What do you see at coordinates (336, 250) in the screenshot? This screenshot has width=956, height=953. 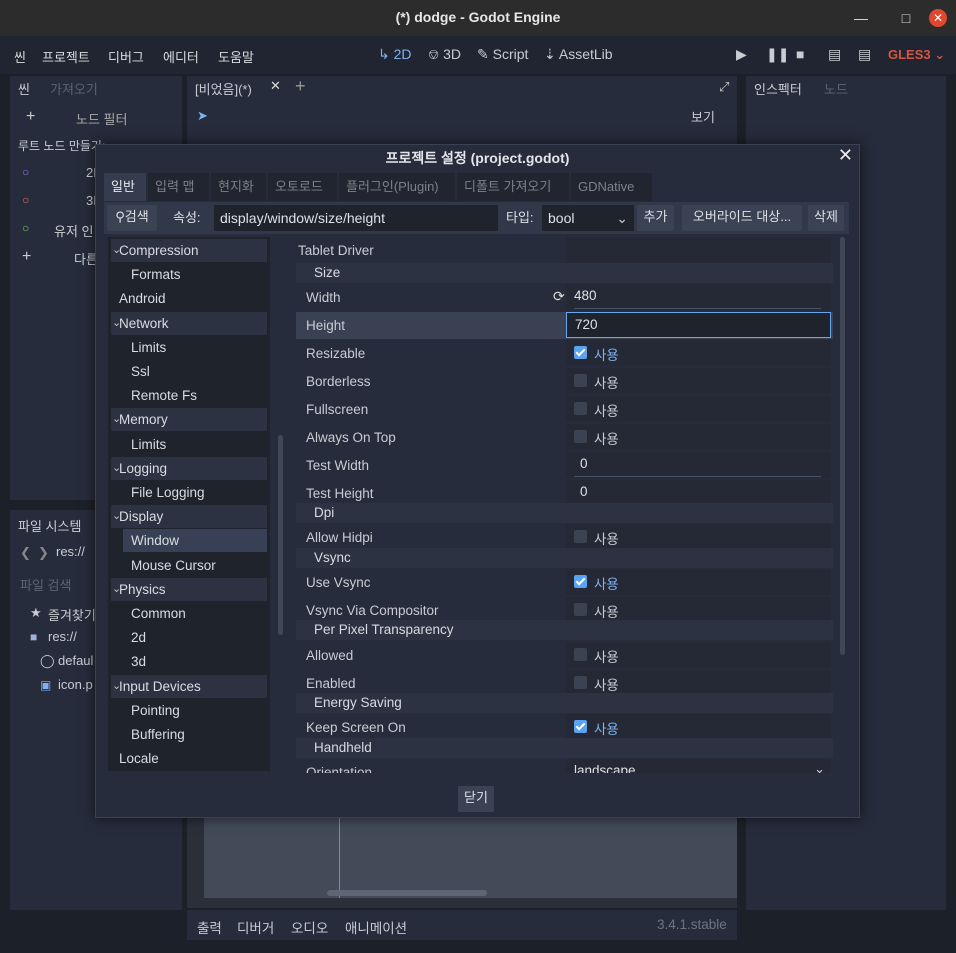 I see `prop-label: Tablet Driver` at bounding box center [336, 250].